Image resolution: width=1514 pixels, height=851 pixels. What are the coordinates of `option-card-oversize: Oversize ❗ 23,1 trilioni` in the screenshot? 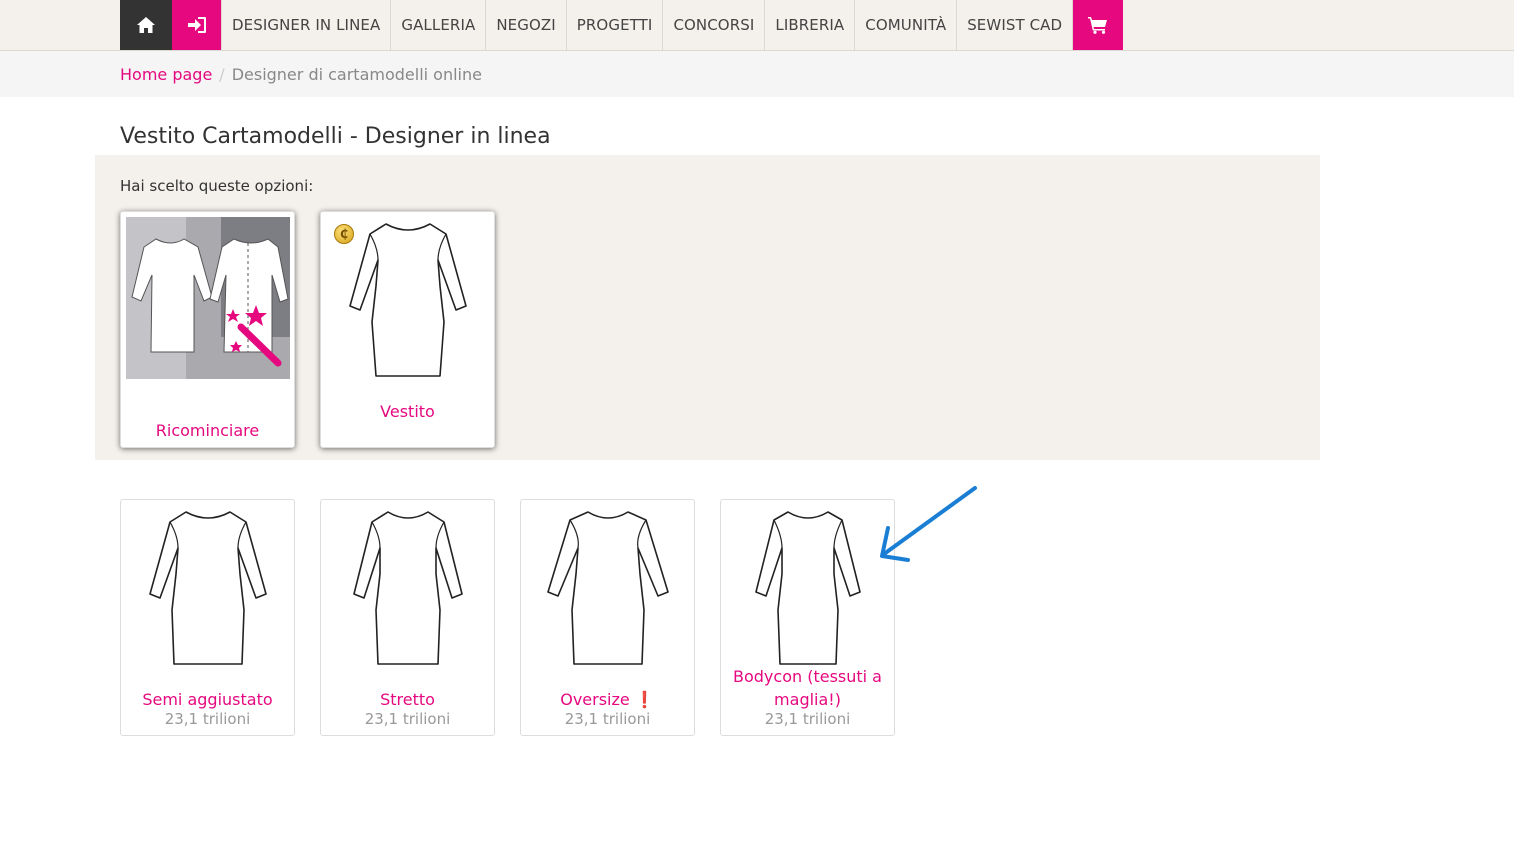 It's located at (607, 617).